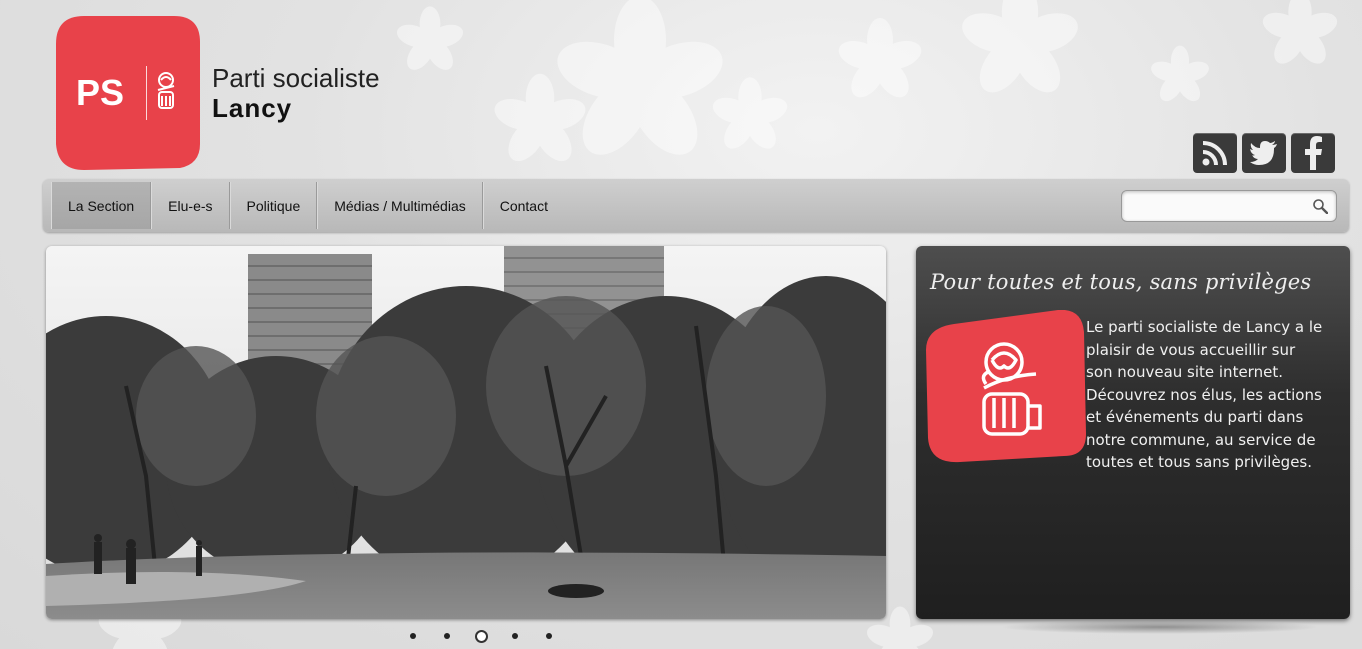 This screenshot has width=1362, height=649. What do you see at coordinates (273, 205) in the screenshot?
I see `nav-item-politique: Politique` at bounding box center [273, 205].